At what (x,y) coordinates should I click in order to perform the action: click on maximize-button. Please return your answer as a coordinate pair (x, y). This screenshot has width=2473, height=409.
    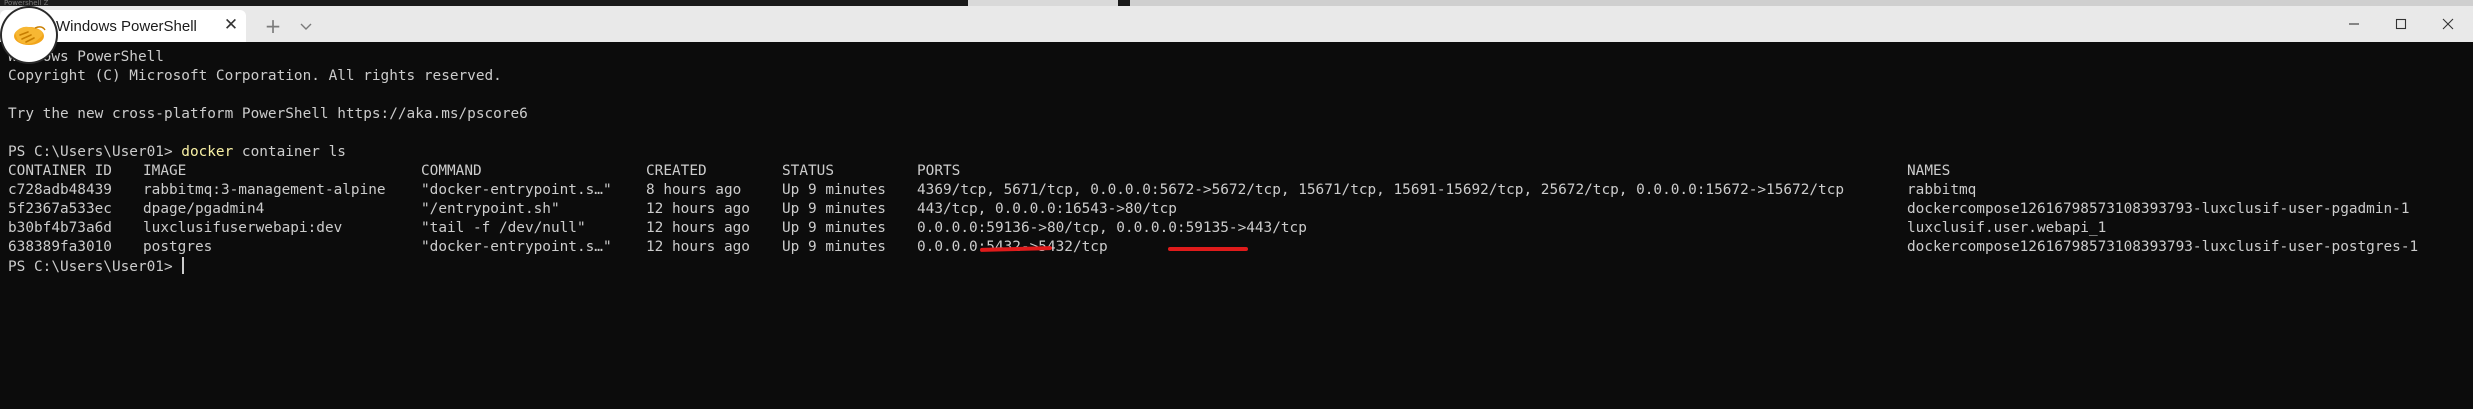
    Looking at the image, I should click on (2401, 24).